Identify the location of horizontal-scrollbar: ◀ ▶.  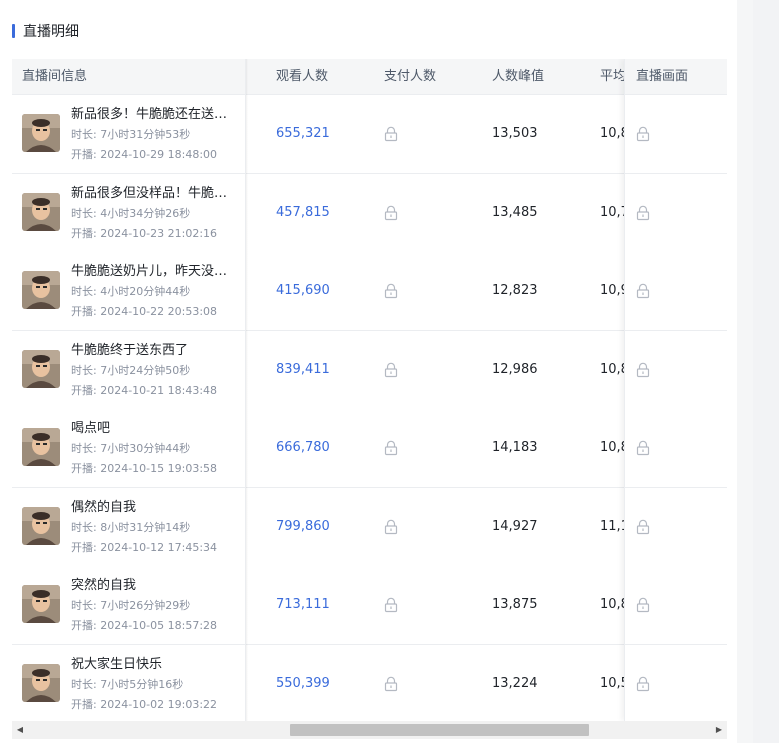
(369, 730).